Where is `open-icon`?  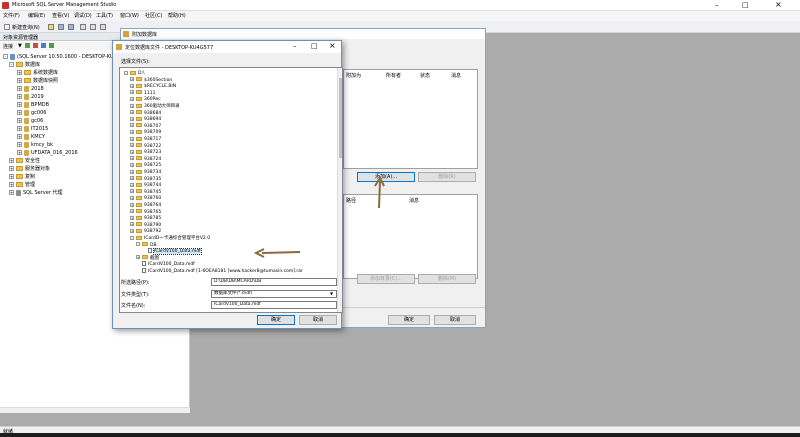
open-icon is located at coordinates (51, 27).